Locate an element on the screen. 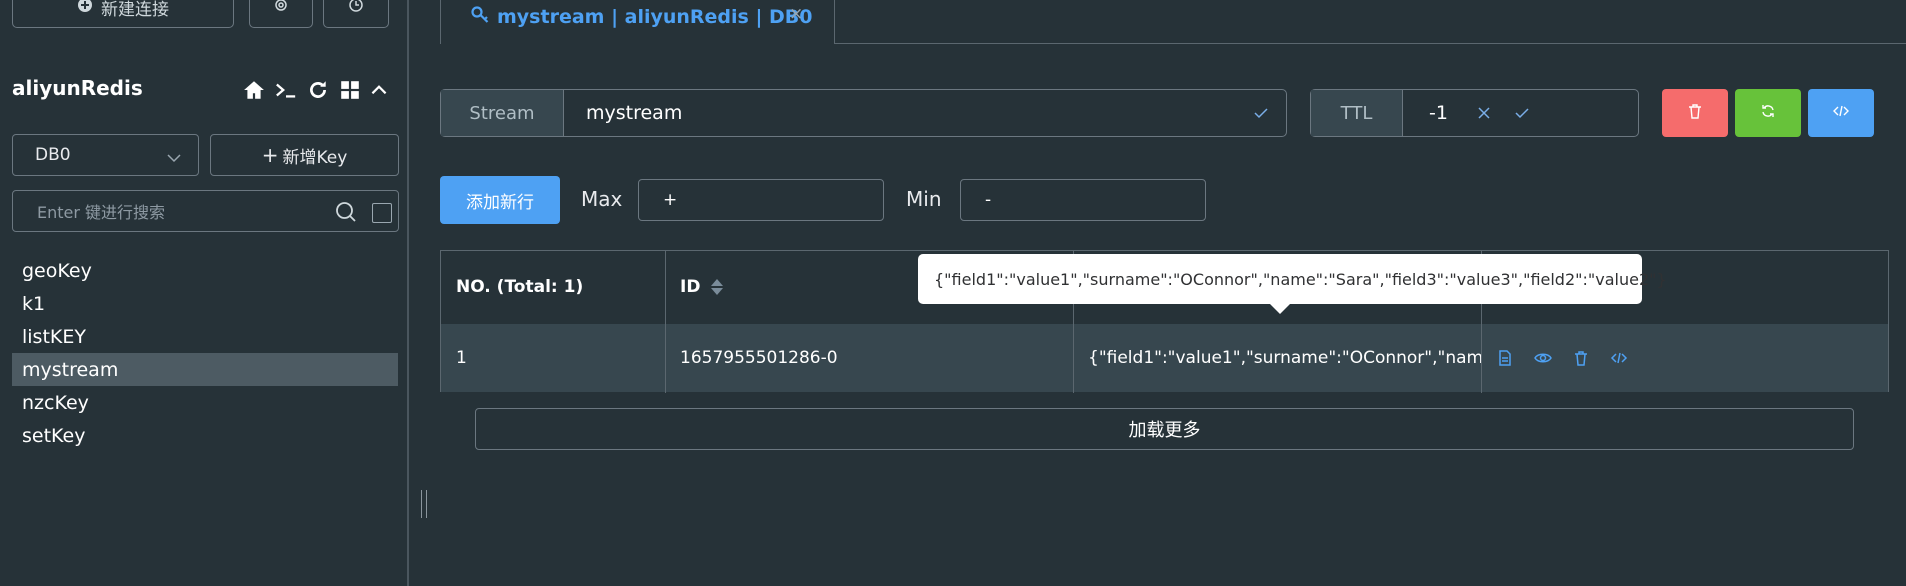  key-list-item: mystream is located at coordinates (205, 369).